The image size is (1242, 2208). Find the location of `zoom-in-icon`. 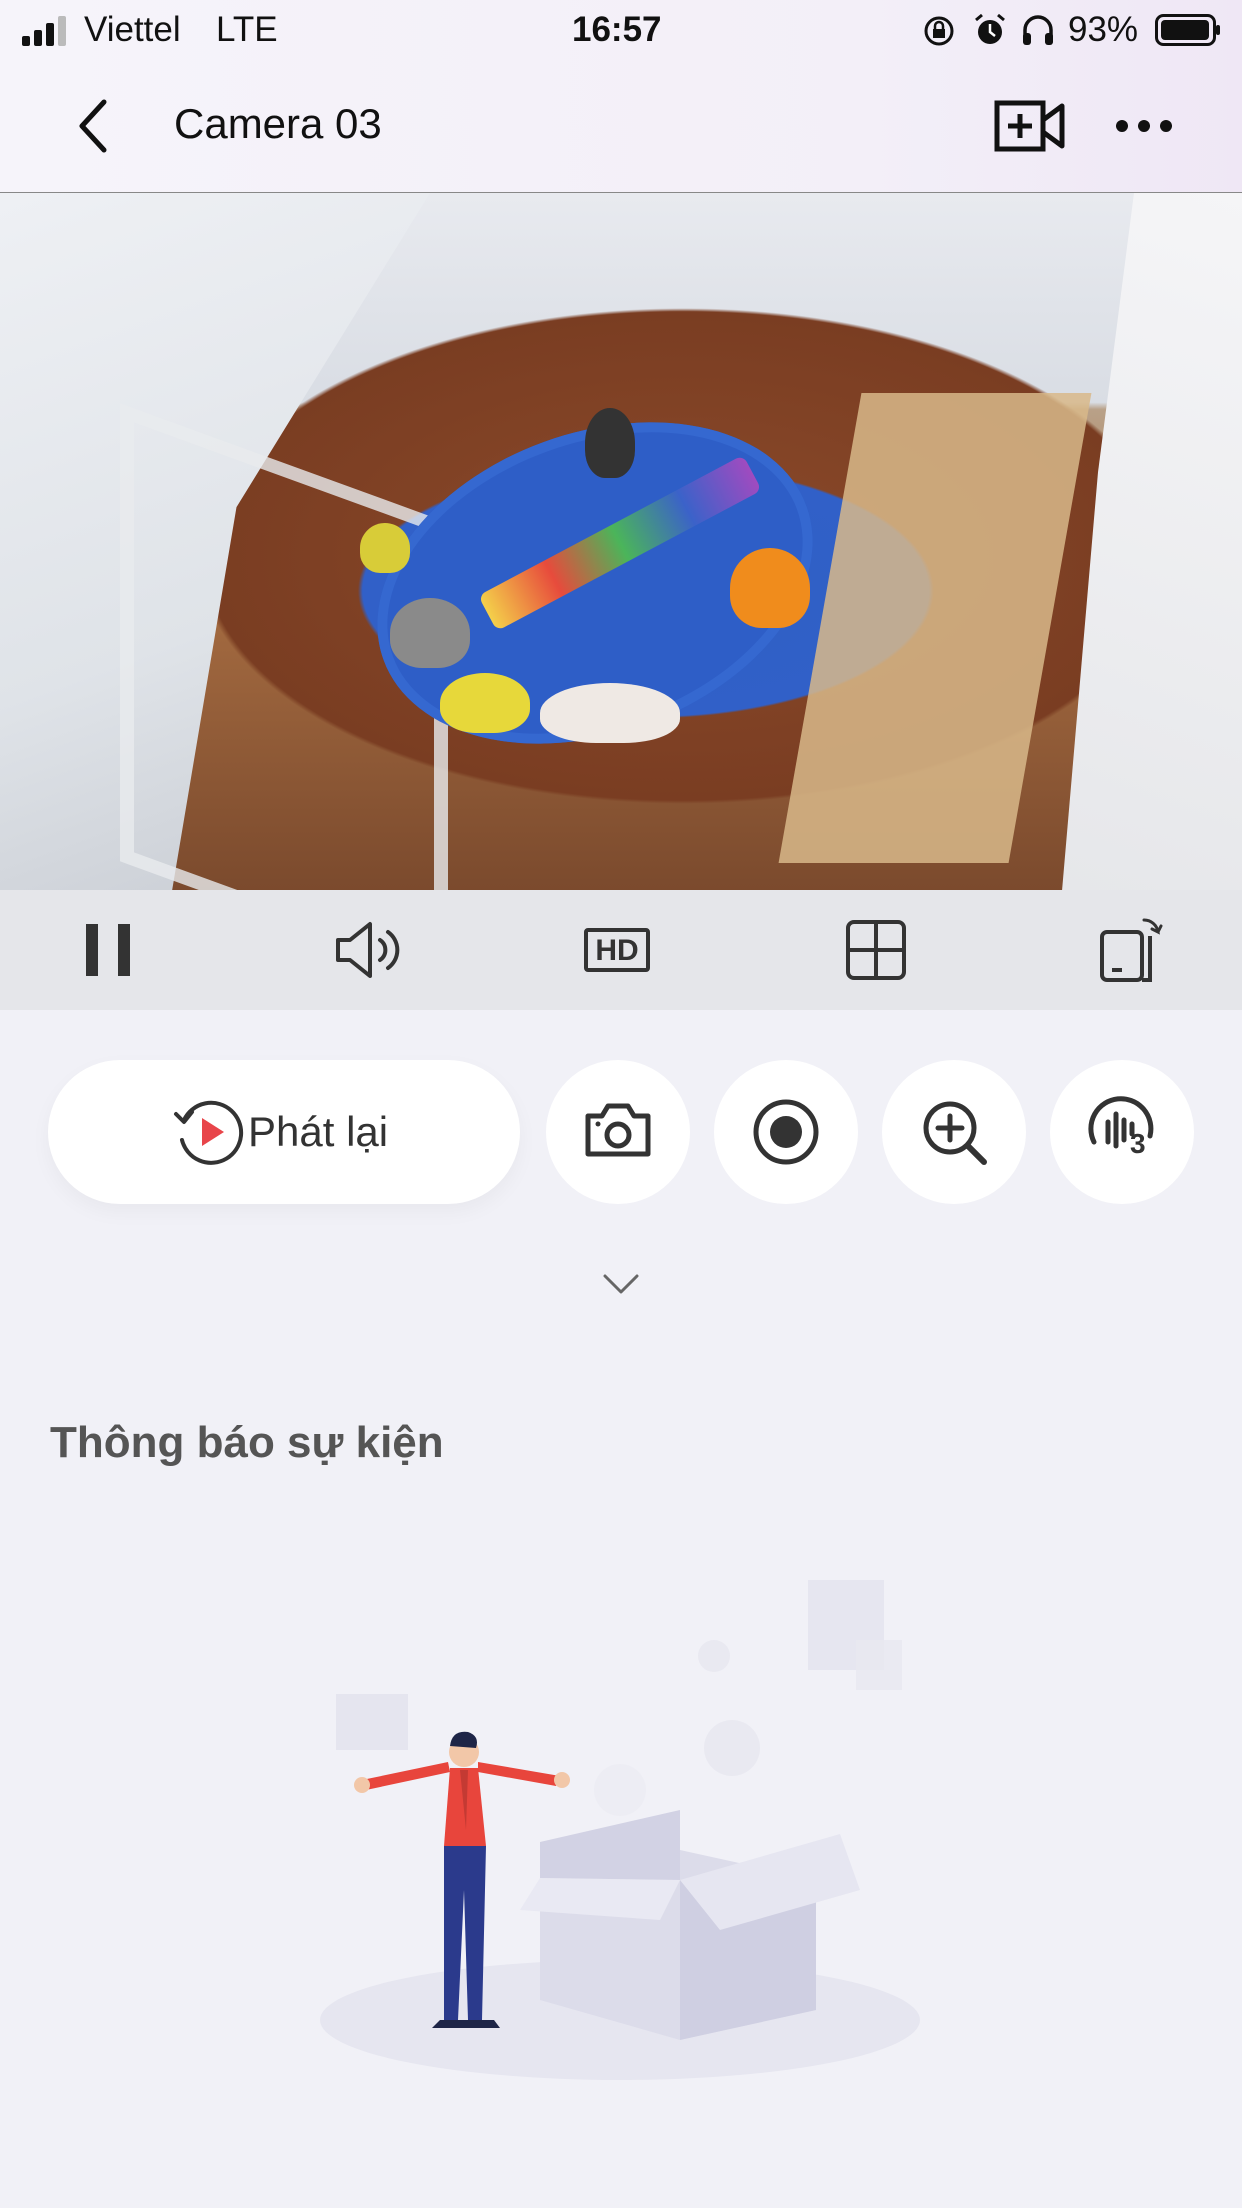

zoom-in-icon is located at coordinates (955, 1133).